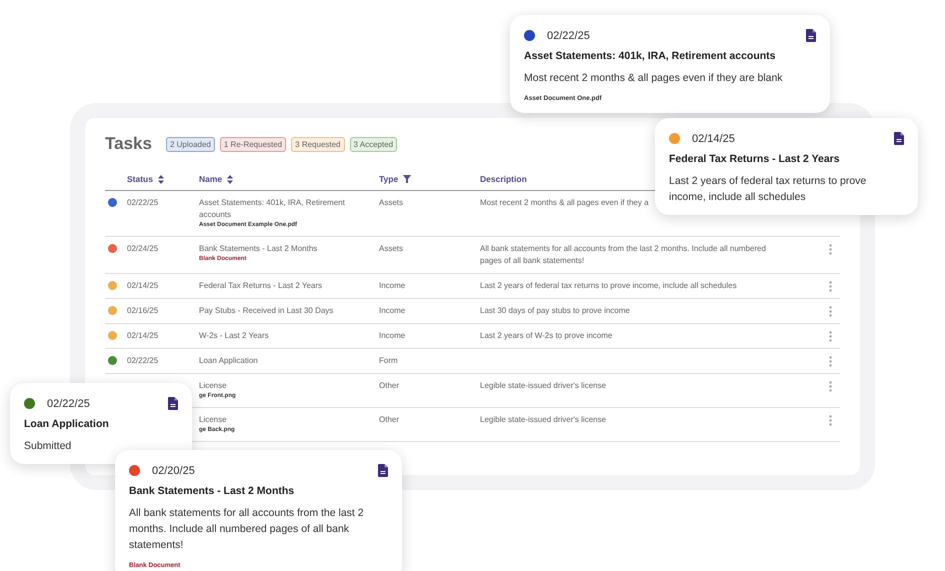  What do you see at coordinates (608, 286) in the screenshot?
I see `description-cell: Last 2 years of federal tax returns to prove income, include all schedules` at bounding box center [608, 286].